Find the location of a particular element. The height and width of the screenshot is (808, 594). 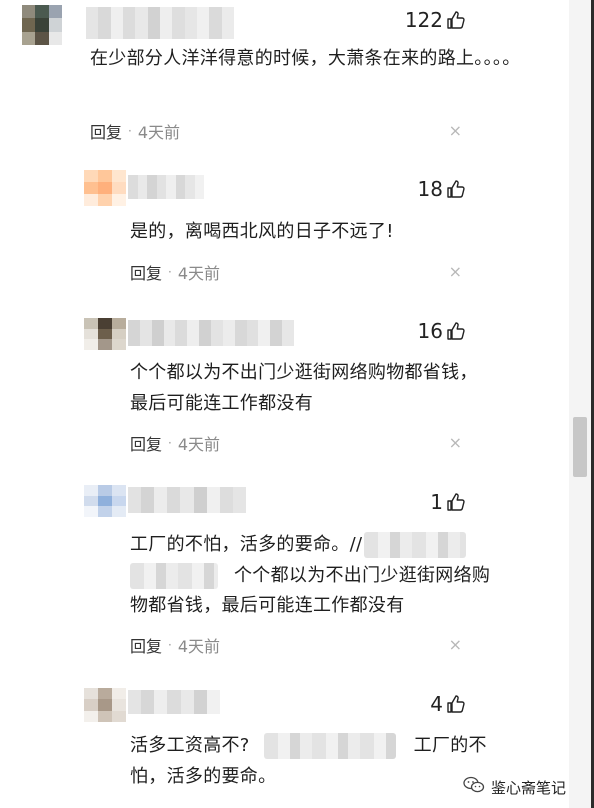

comment-text-line-1: 个个都以为不出门少逛街网络购物都省钱， is located at coordinates (304, 372).